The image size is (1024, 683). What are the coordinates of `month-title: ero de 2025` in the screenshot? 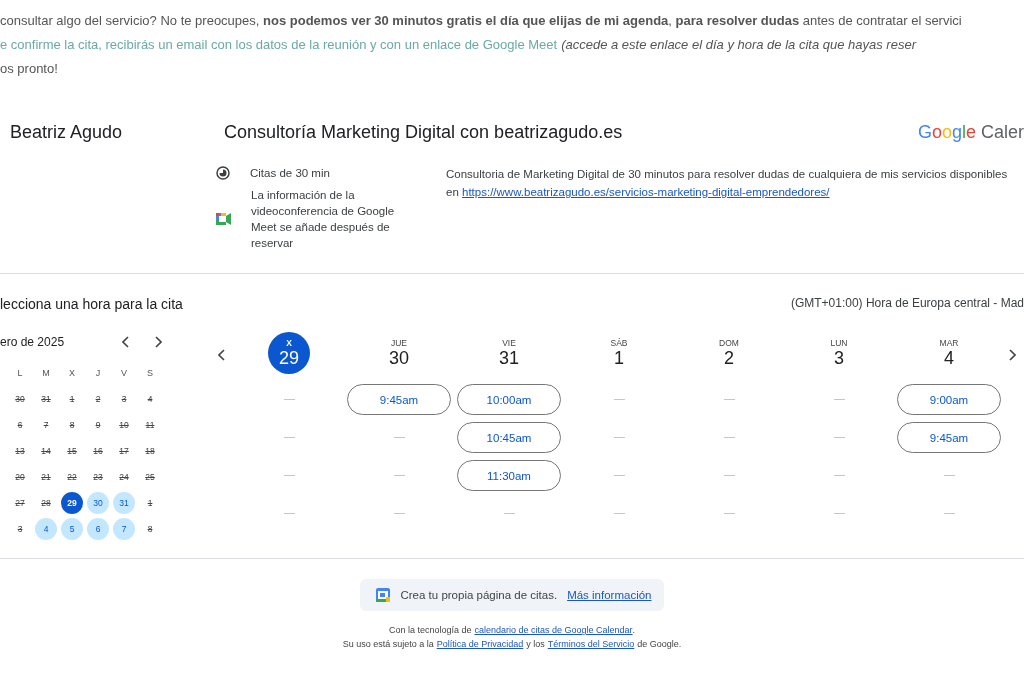 It's located at (33, 342).